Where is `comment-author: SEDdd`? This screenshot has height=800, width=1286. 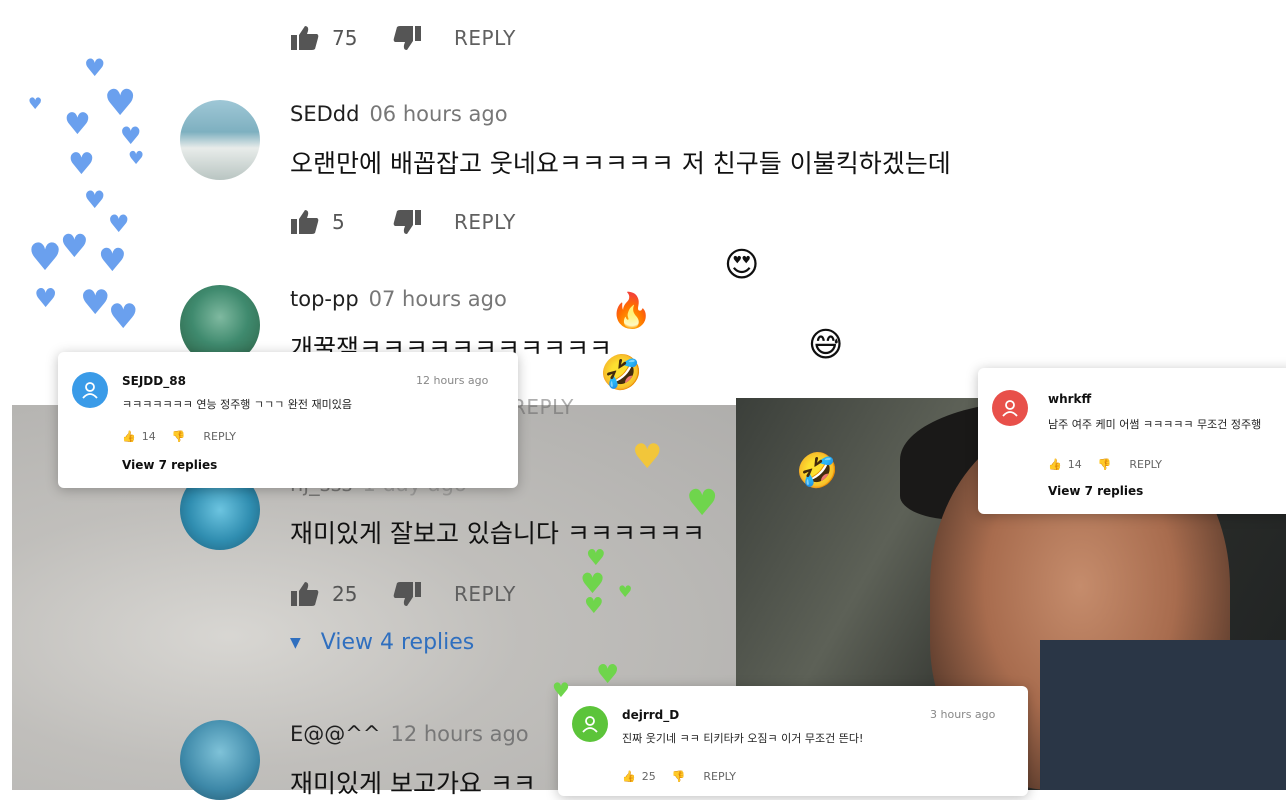 comment-author: SEDdd is located at coordinates (324, 114).